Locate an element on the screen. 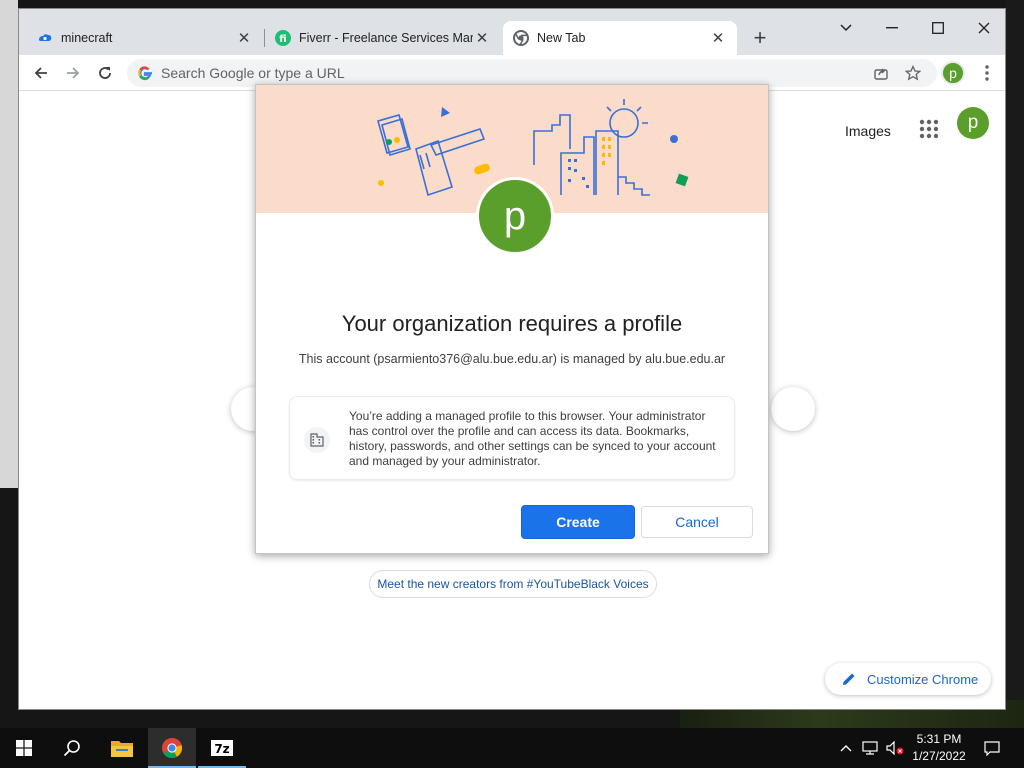 The image size is (1024, 768). customize-chrome-button: Customize Chrome is located at coordinates (908, 679).